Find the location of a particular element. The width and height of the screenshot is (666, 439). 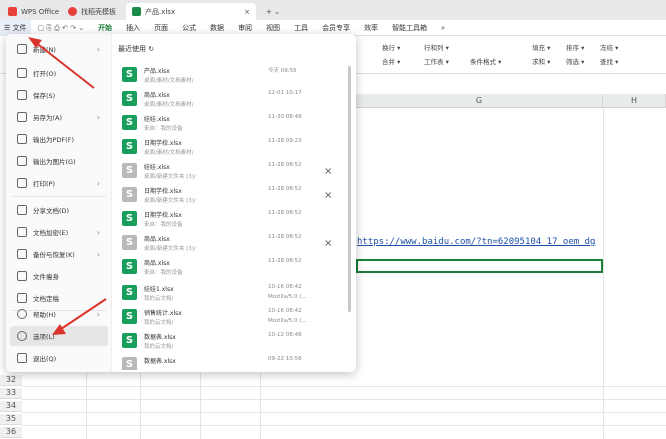

annotation-arrows is located at coordinates (67, 186).